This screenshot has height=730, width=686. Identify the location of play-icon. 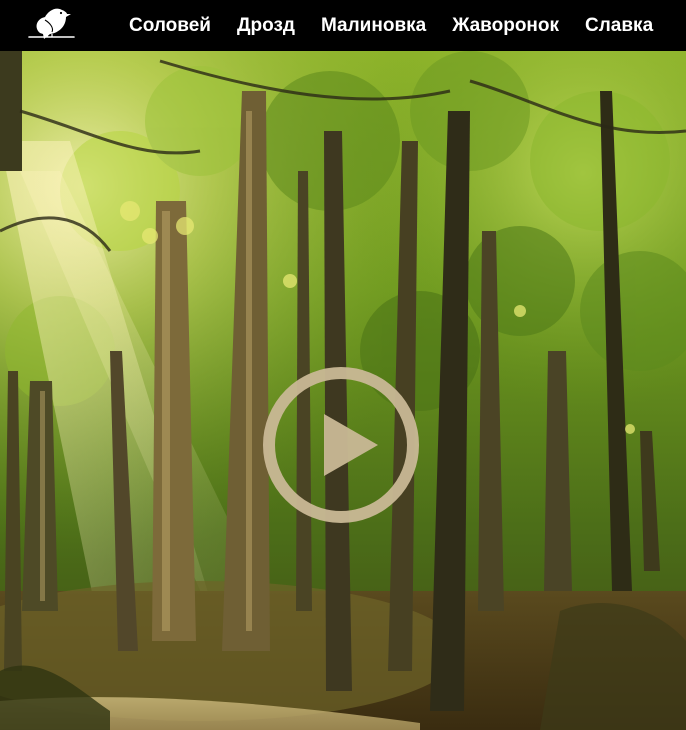
(341, 445).